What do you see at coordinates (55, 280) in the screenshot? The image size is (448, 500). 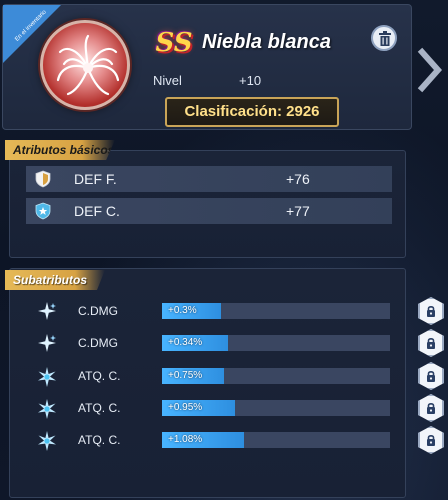 I see `sub-attributes-title: Subatributos` at bounding box center [55, 280].